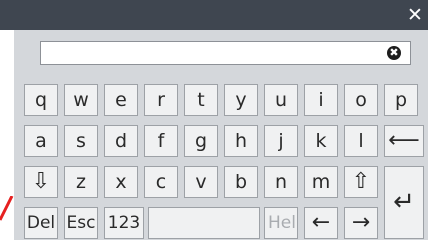  What do you see at coordinates (161, 141) in the screenshot?
I see `key-f: f` at bounding box center [161, 141].